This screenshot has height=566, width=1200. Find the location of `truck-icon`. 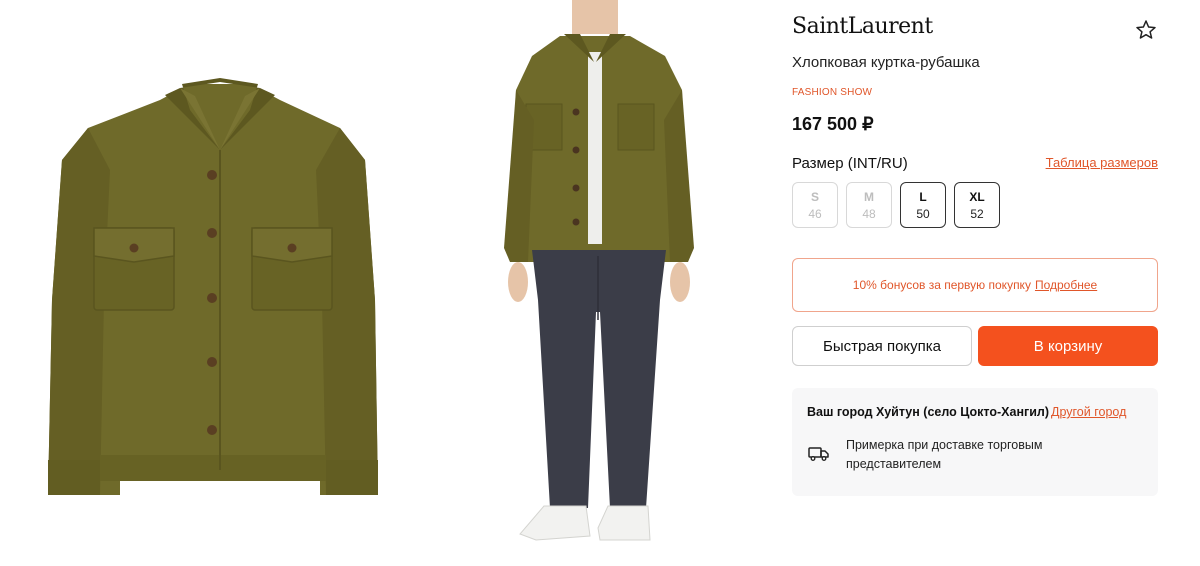

truck-icon is located at coordinates (819, 454).